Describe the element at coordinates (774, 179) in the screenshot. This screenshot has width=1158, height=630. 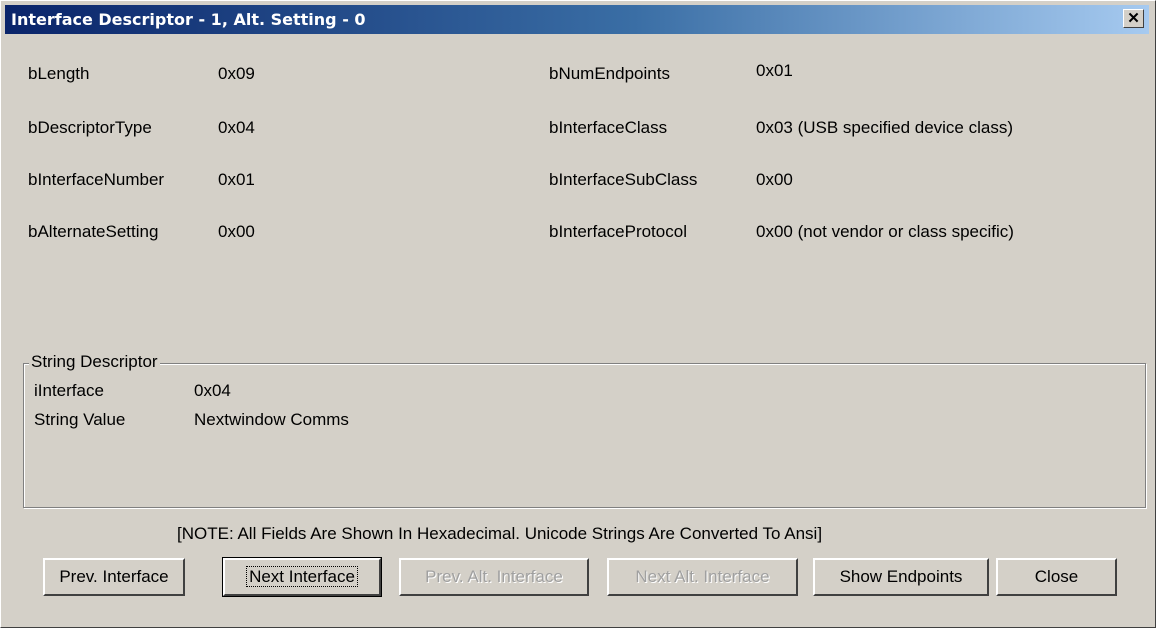
I see `field-value-binterfacesubclass: 0x00` at that location.